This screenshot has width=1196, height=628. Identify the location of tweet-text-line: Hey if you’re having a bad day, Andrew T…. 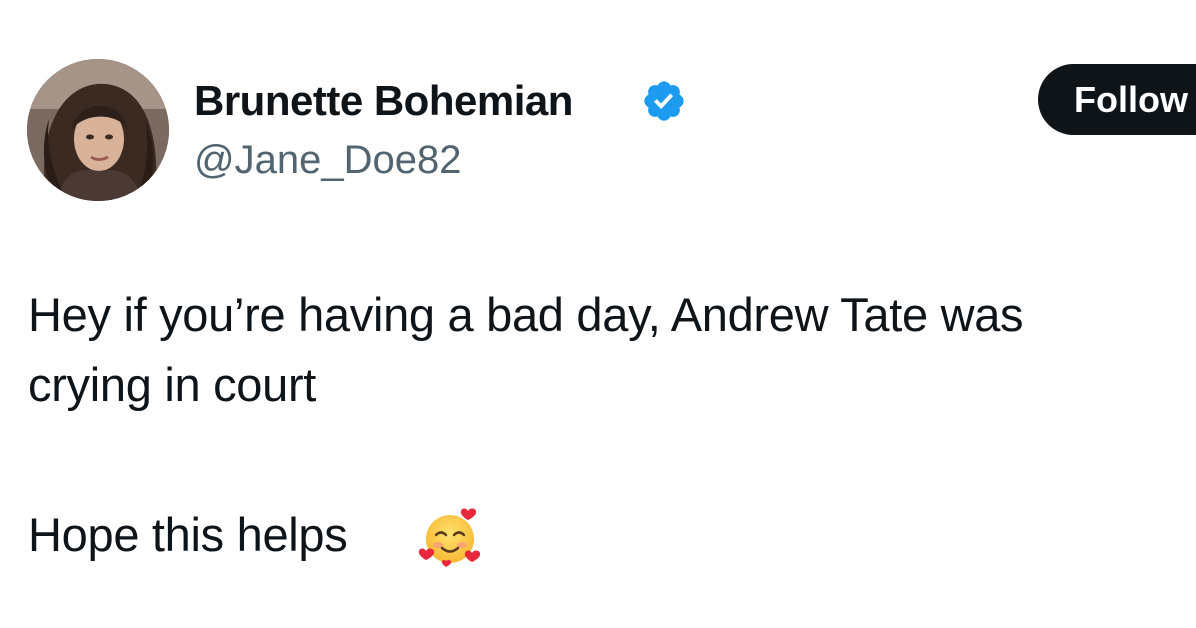
(526, 314).